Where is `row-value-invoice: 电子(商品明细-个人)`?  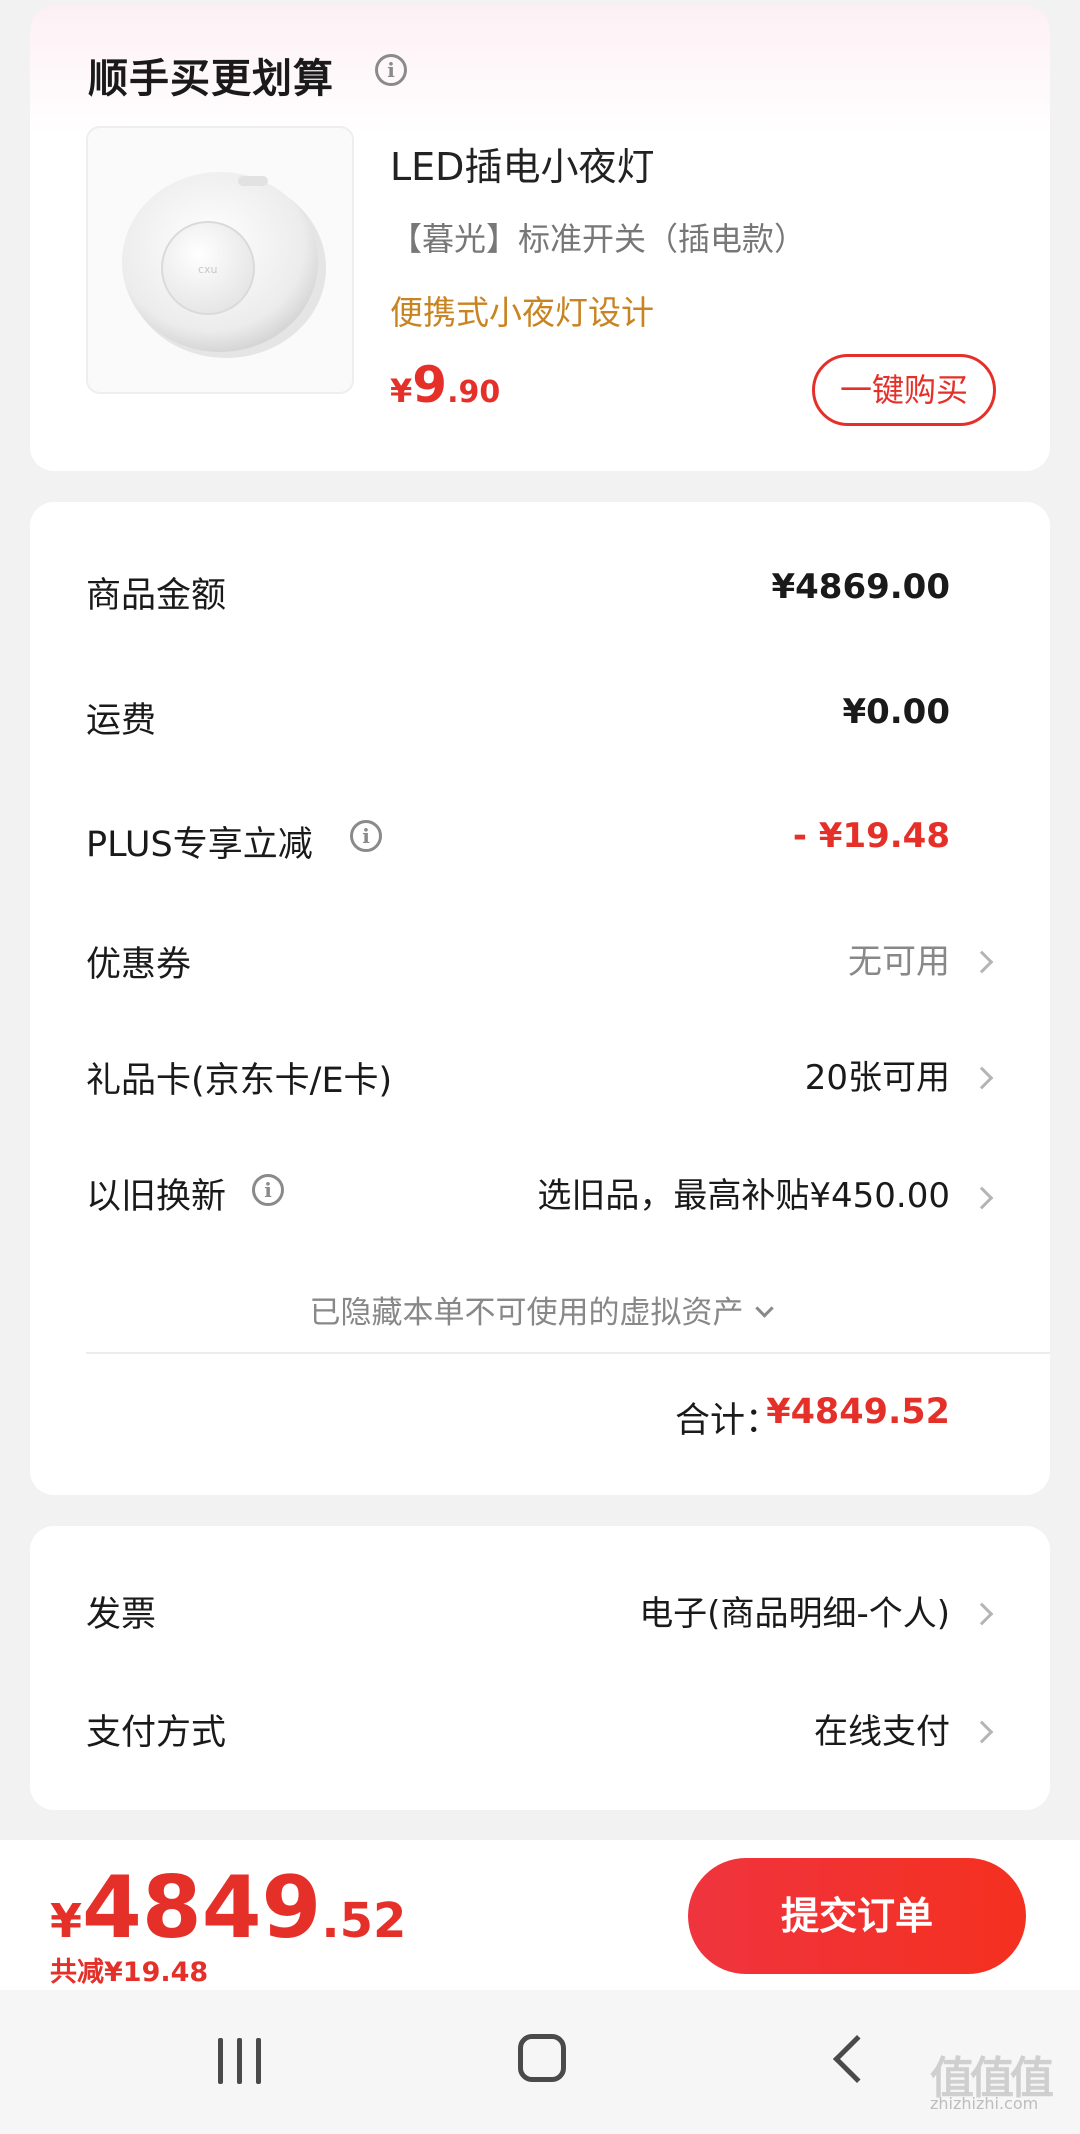 row-value-invoice: 电子(商品明细-个人) is located at coordinates (794, 1610).